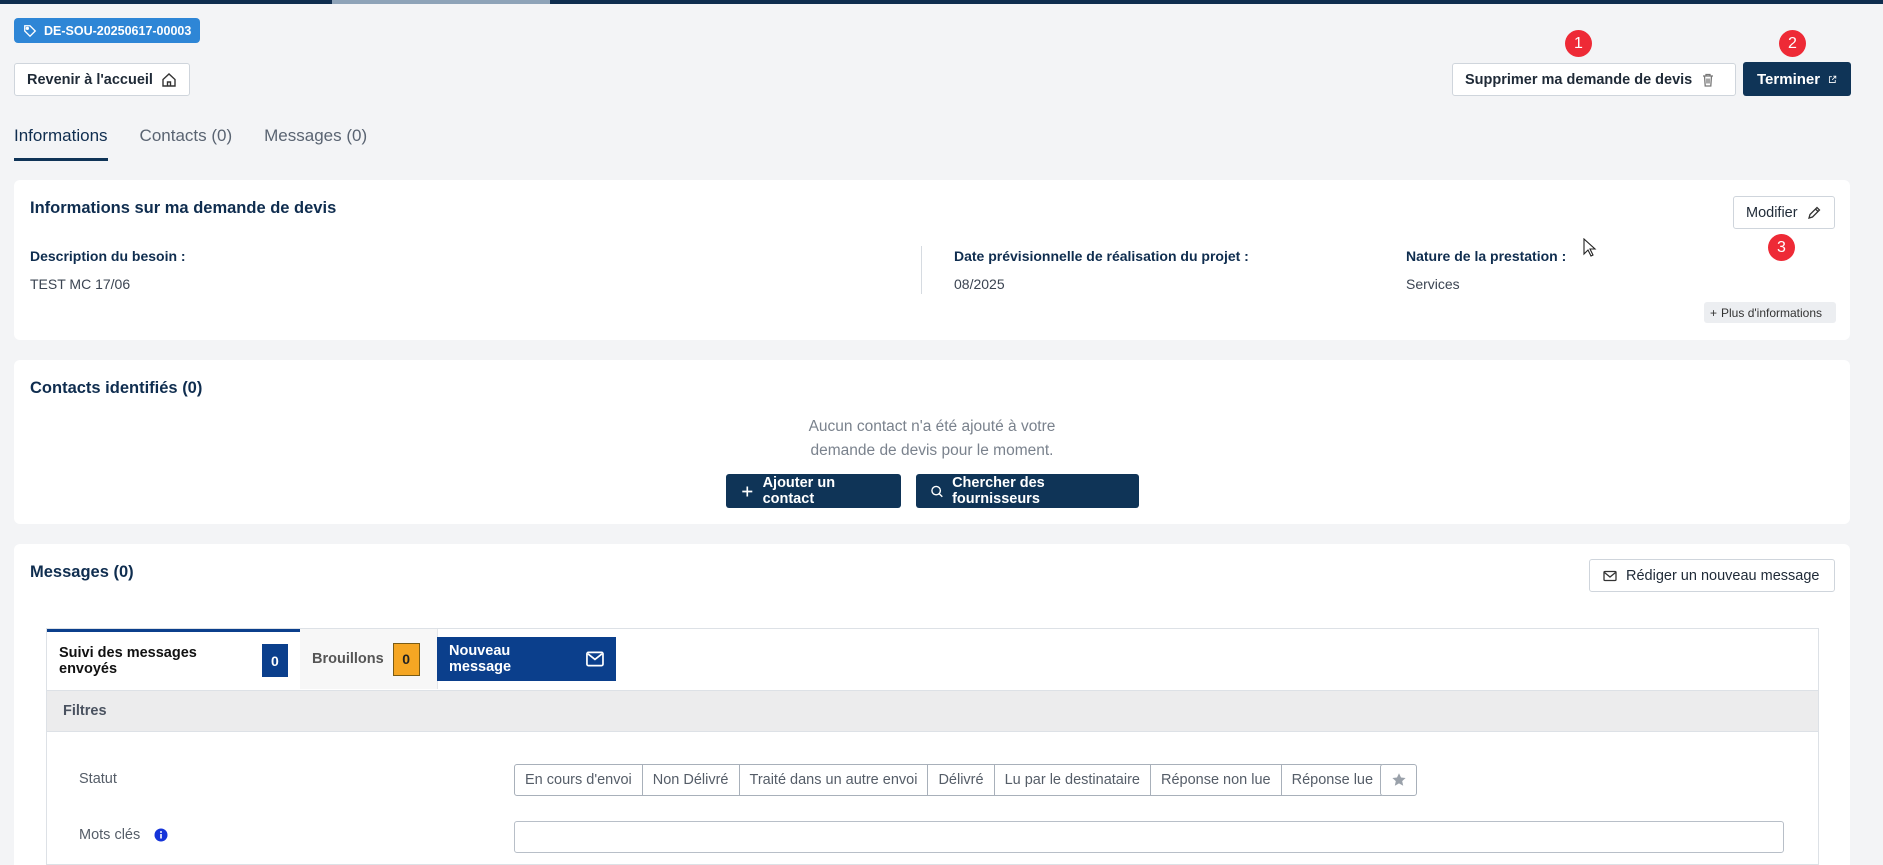 The image size is (1883, 865). I want to click on edit-button: Modifier, so click(1784, 212).